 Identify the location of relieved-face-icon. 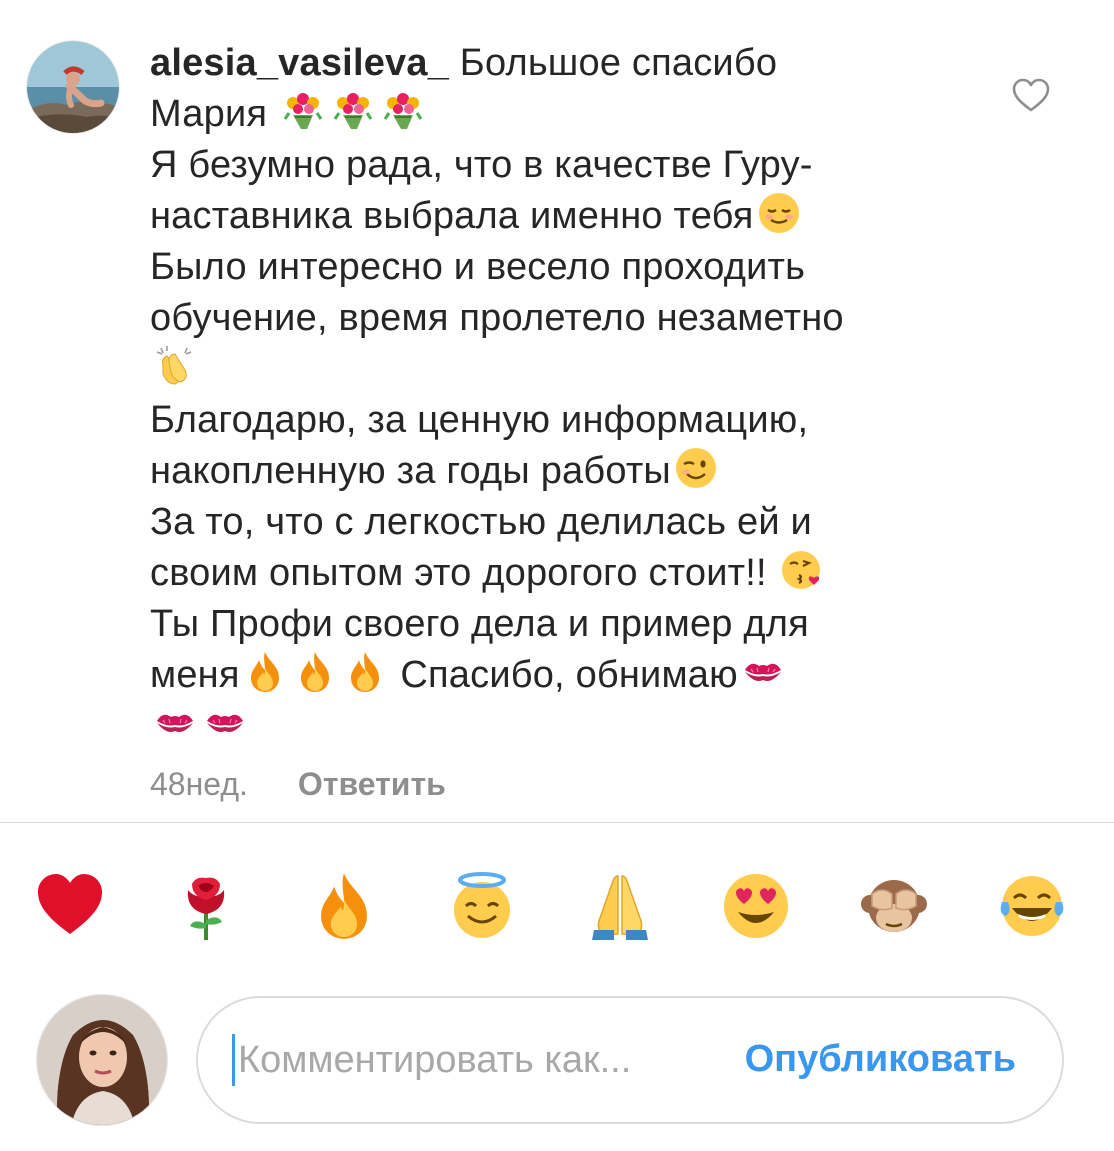
(779, 213).